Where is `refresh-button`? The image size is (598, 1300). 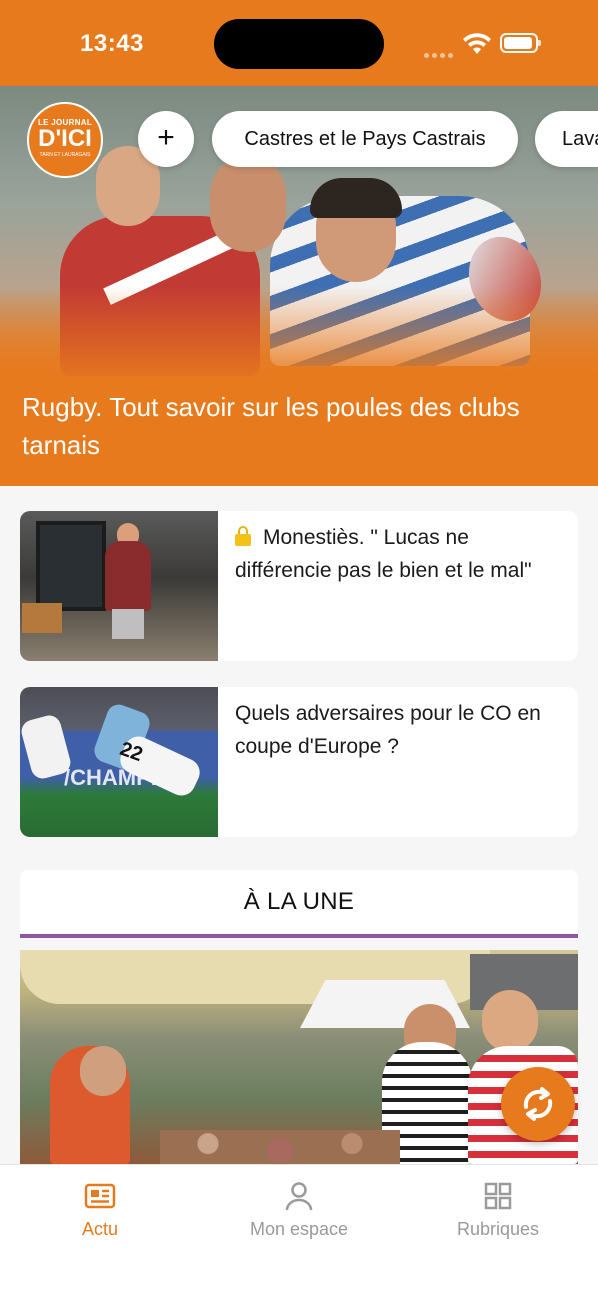 refresh-button is located at coordinates (538, 1104).